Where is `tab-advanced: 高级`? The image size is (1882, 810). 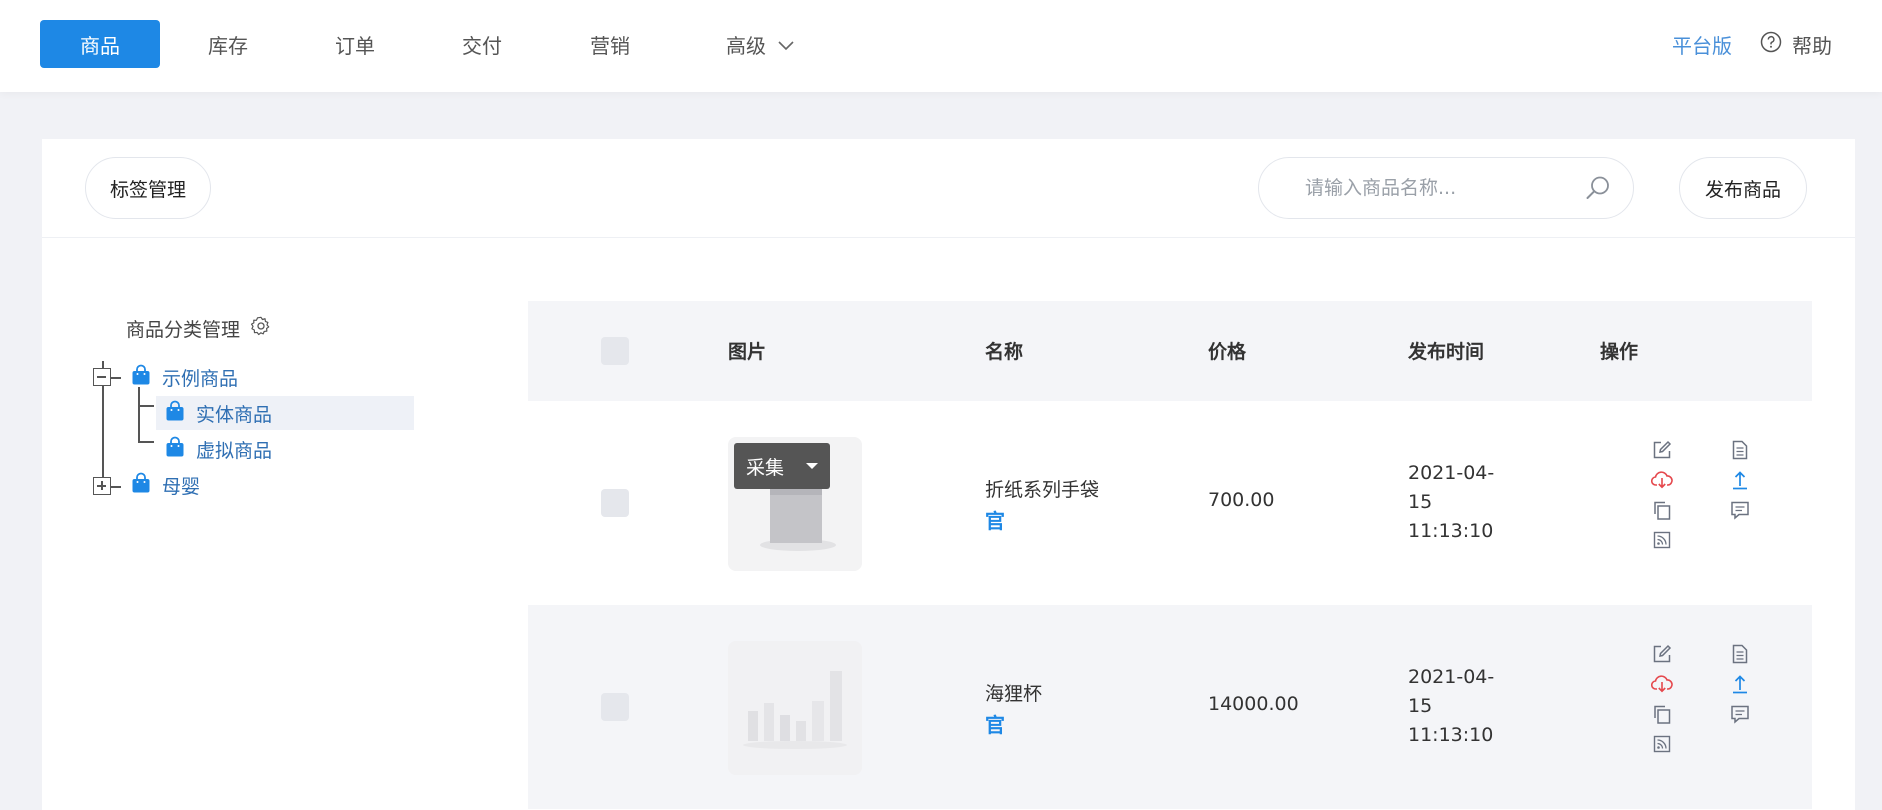
tab-advanced: 高级 is located at coordinates (760, 44).